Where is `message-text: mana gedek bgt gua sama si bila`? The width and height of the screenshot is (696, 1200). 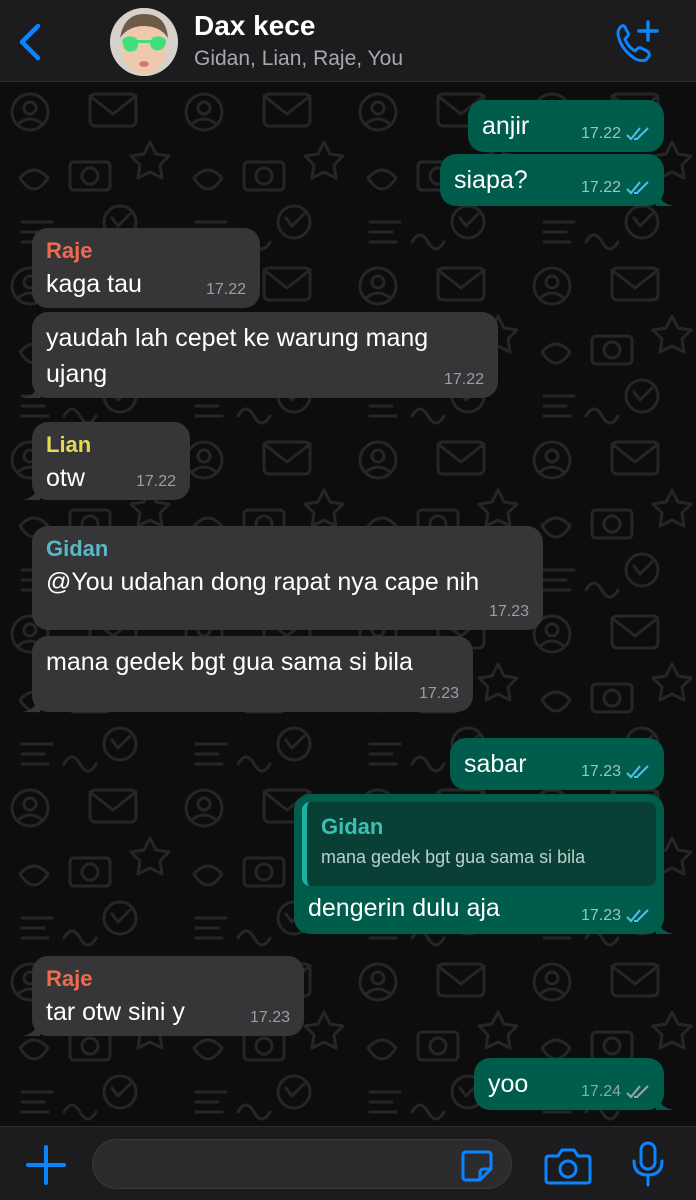 message-text: mana gedek bgt gua sama si bila is located at coordinates (229, 662).